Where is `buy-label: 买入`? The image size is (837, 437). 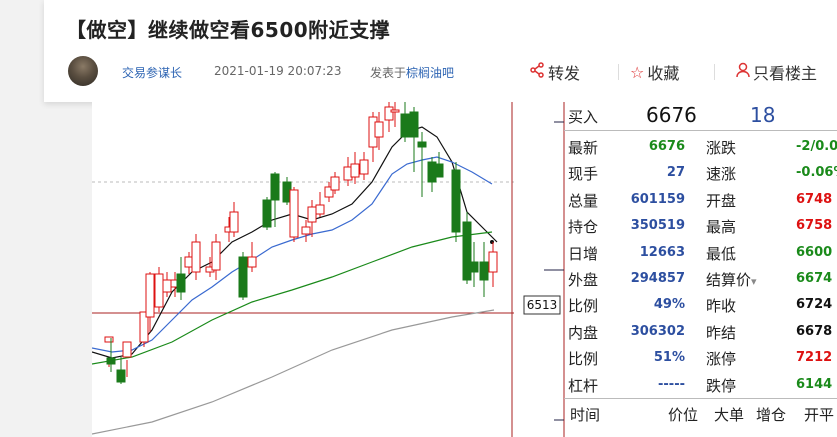 buy-label: 买入 is located at coordinates (583, 117).